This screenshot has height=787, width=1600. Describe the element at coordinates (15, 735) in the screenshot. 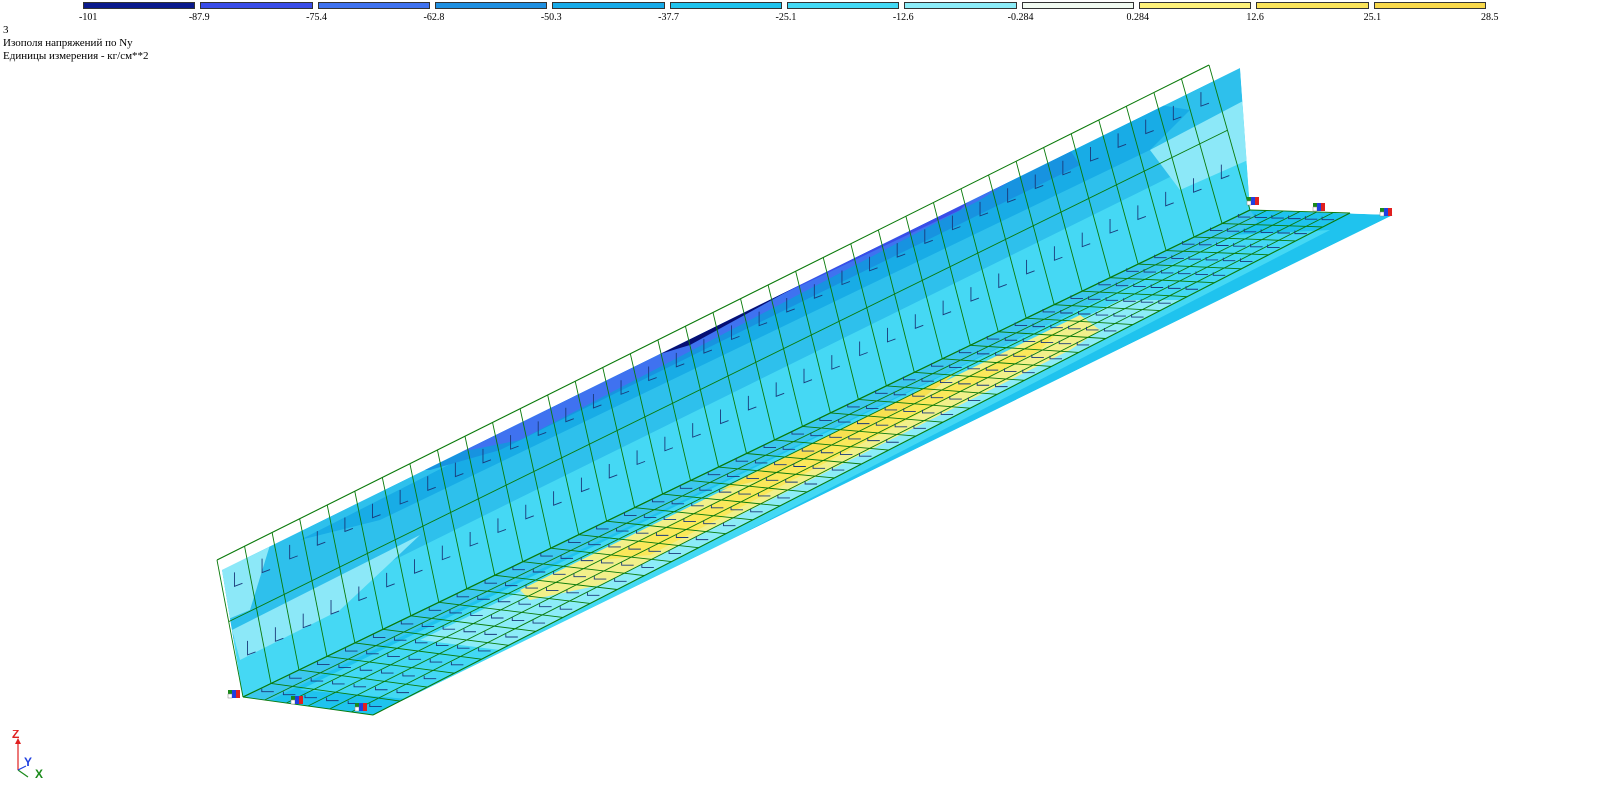

I see `z-axis-label: Z` at that location.